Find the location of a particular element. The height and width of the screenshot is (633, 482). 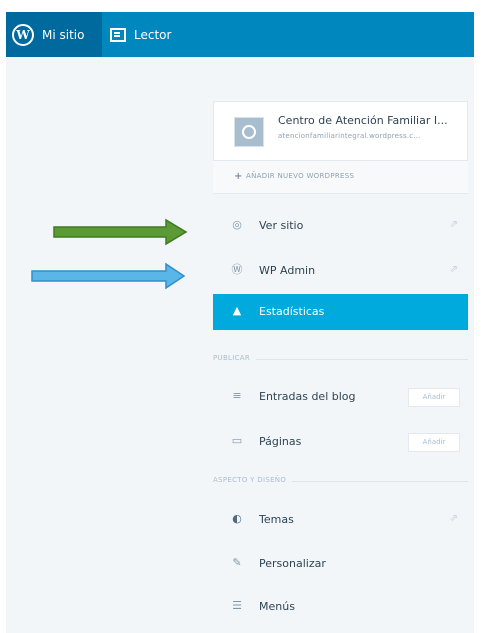

section-publish-header: PUBLICAR is located at coordinates (235, 358).